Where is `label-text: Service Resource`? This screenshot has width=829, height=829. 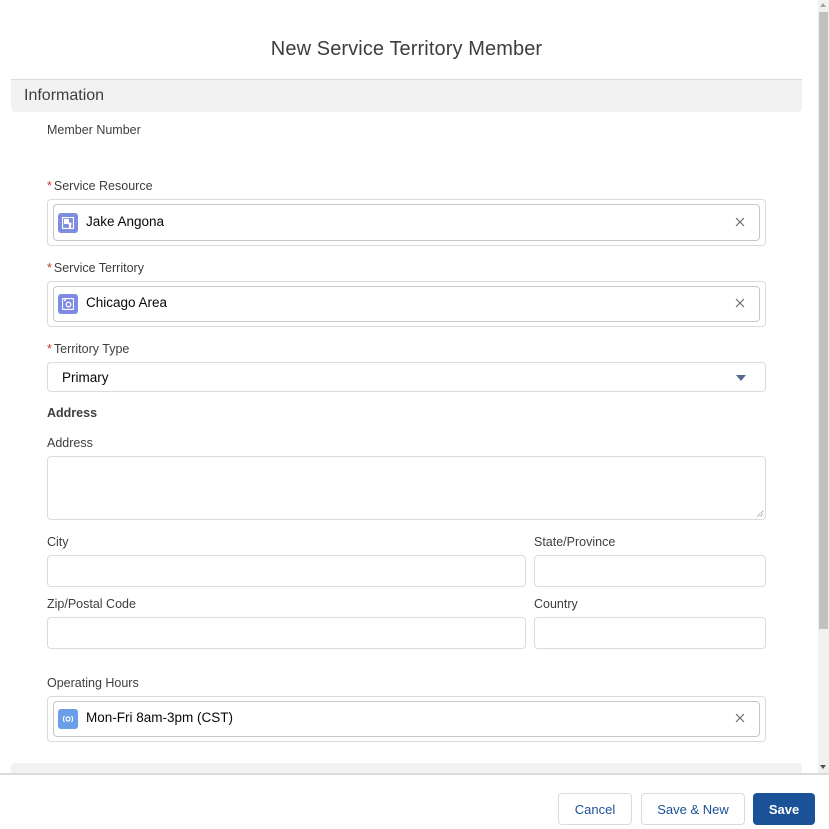
label-text: Service Resource is located at coordinates (103, 186).